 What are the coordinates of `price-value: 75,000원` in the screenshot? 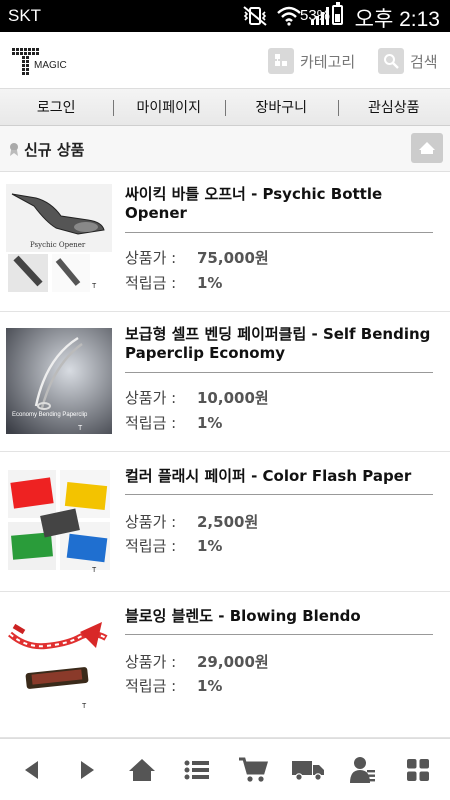 It's located at (233, 258).